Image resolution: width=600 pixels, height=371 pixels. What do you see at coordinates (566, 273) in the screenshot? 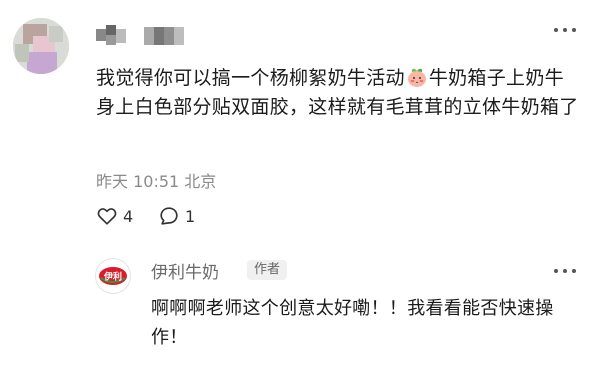
I see `reply-more-options-icon` at bounding box center [566, 273].